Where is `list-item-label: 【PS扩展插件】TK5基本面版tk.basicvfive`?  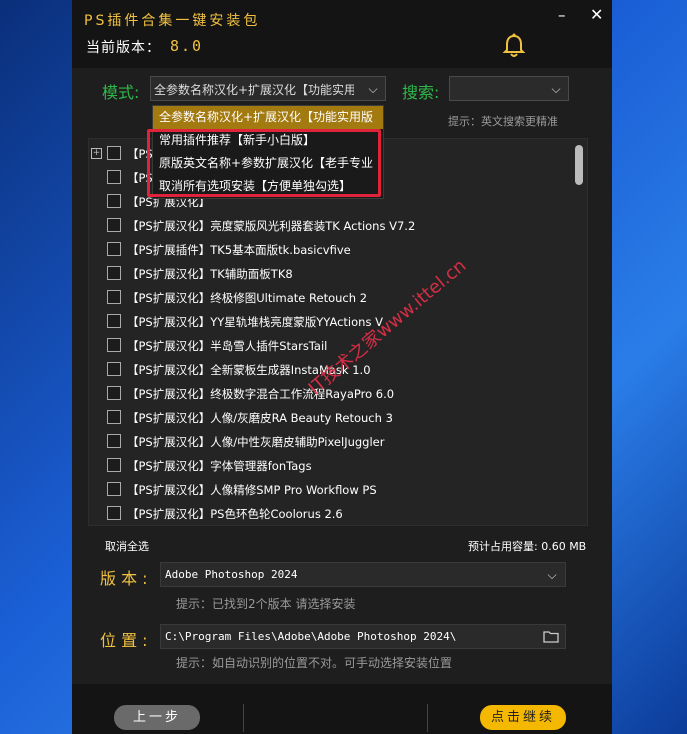 list-item-label: 【PS扩展插件】TK5基本面版tk.basicvfive is located at coordinates (239, 250).